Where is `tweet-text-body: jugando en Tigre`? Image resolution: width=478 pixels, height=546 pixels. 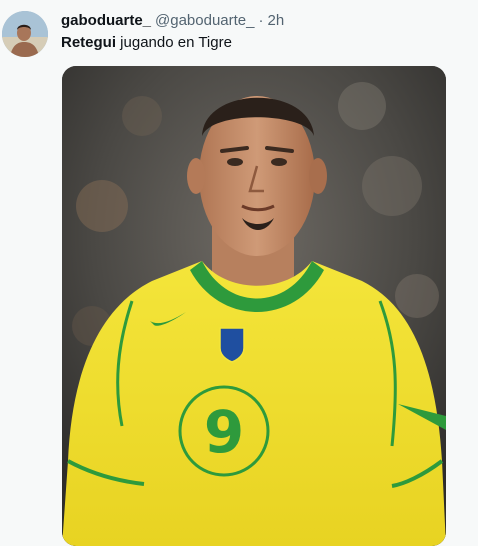 tweet-text-body: jugando en Tigre is located at coordinates (174, 42).